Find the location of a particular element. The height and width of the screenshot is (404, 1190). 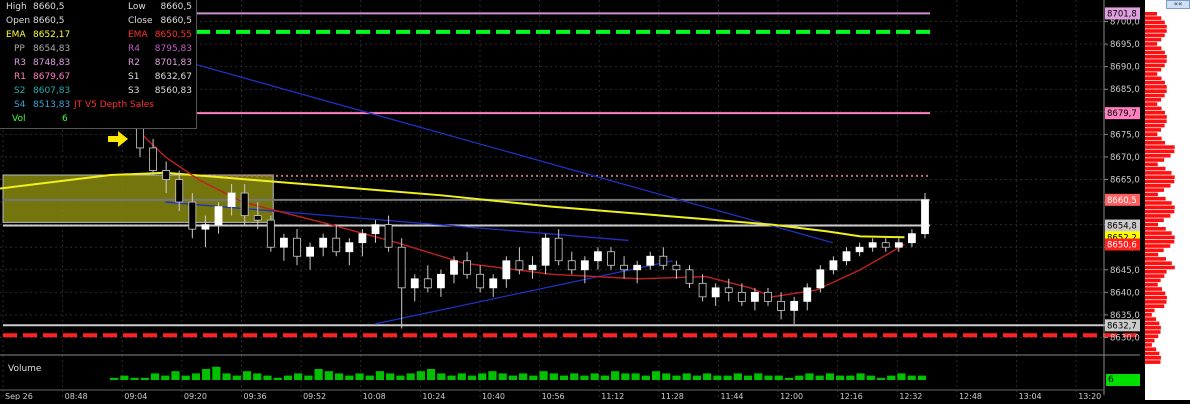

data-box-row: Open 8660,5 Close 8660,5 is located at coordinates (98, 23).